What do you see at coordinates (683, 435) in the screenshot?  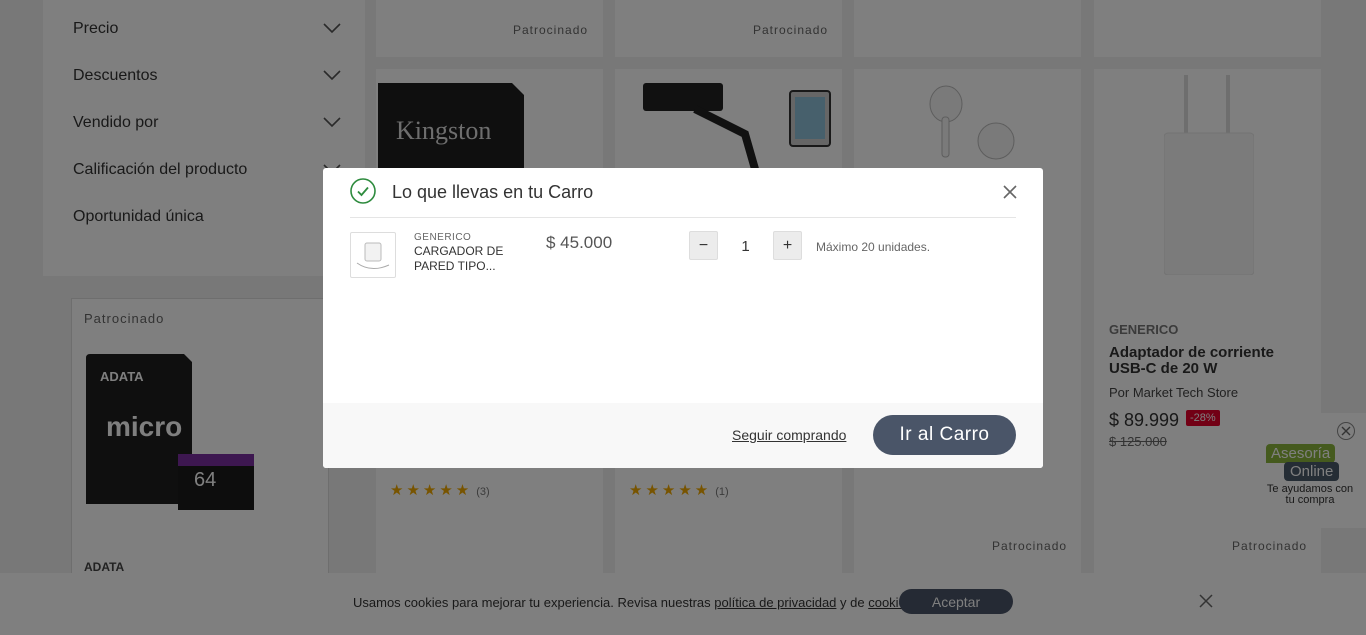 I see `modal-footer: Seguir comprando Ir al Carro` at bounding box center [683, 435].